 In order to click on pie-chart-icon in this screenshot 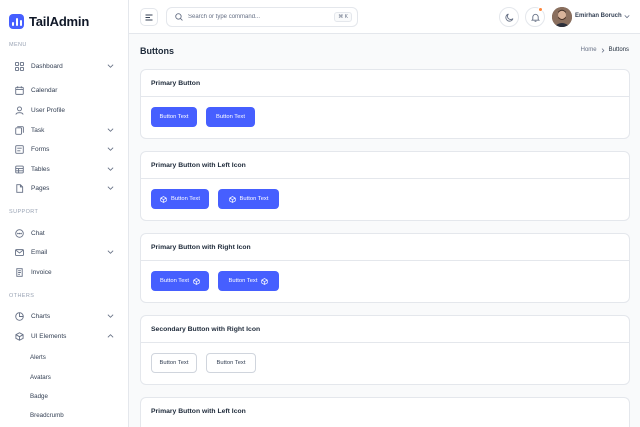, I will do `click(19, 316)`.